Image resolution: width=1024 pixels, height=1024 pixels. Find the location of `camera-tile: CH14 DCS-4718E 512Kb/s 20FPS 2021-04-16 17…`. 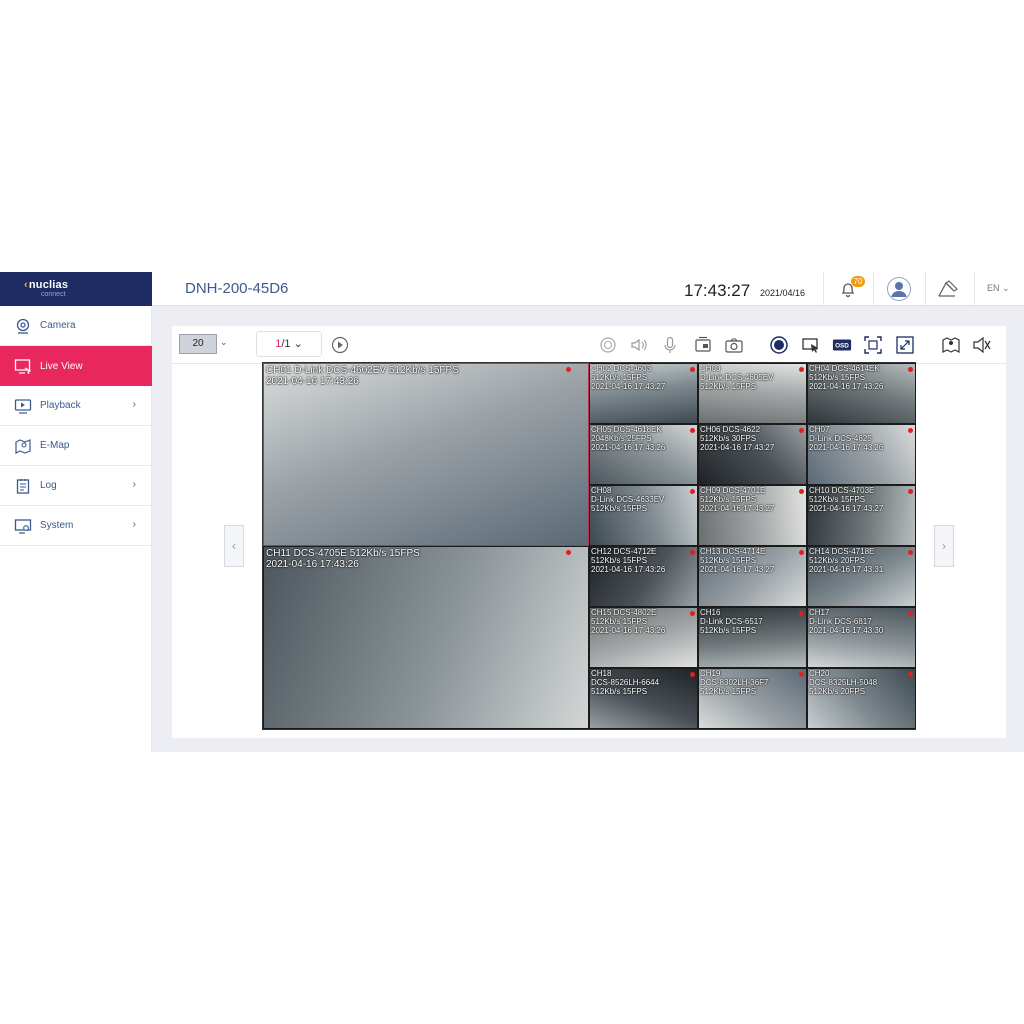

camera-tile: CH14 DCS-4718E 512Kb/s 20FPS 2021-04-16 17… is located at coordinates (861, 576).